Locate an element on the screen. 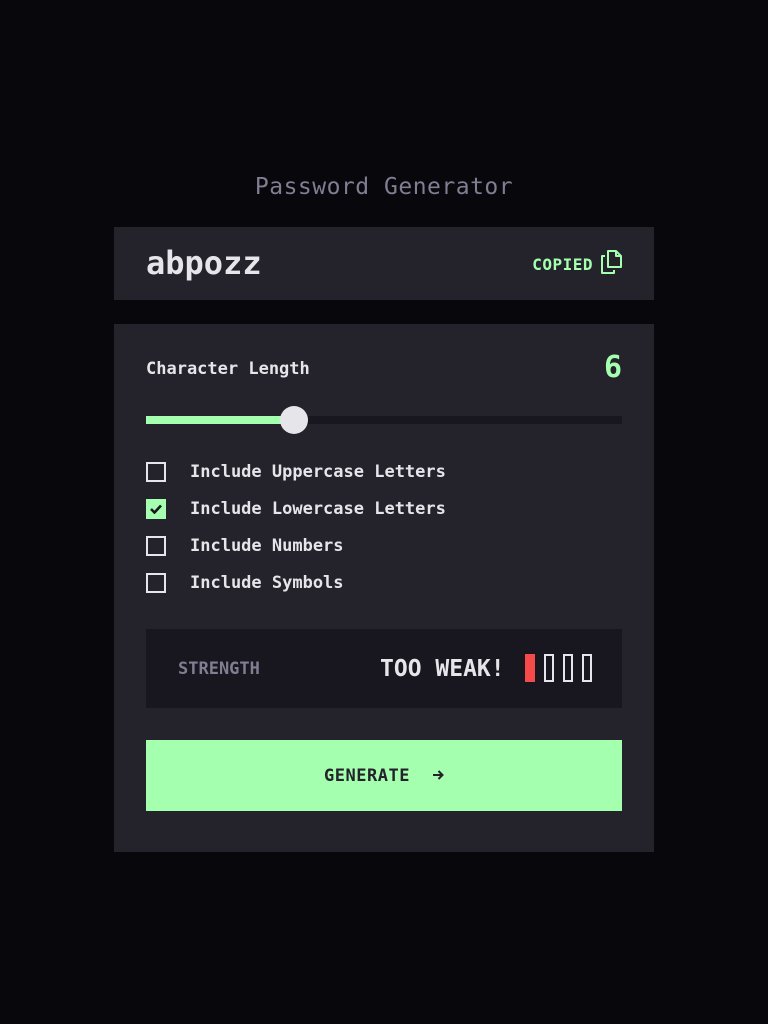 The image size is (768, 1024). copied-label: COPIED is located at coordinates (562, 264).